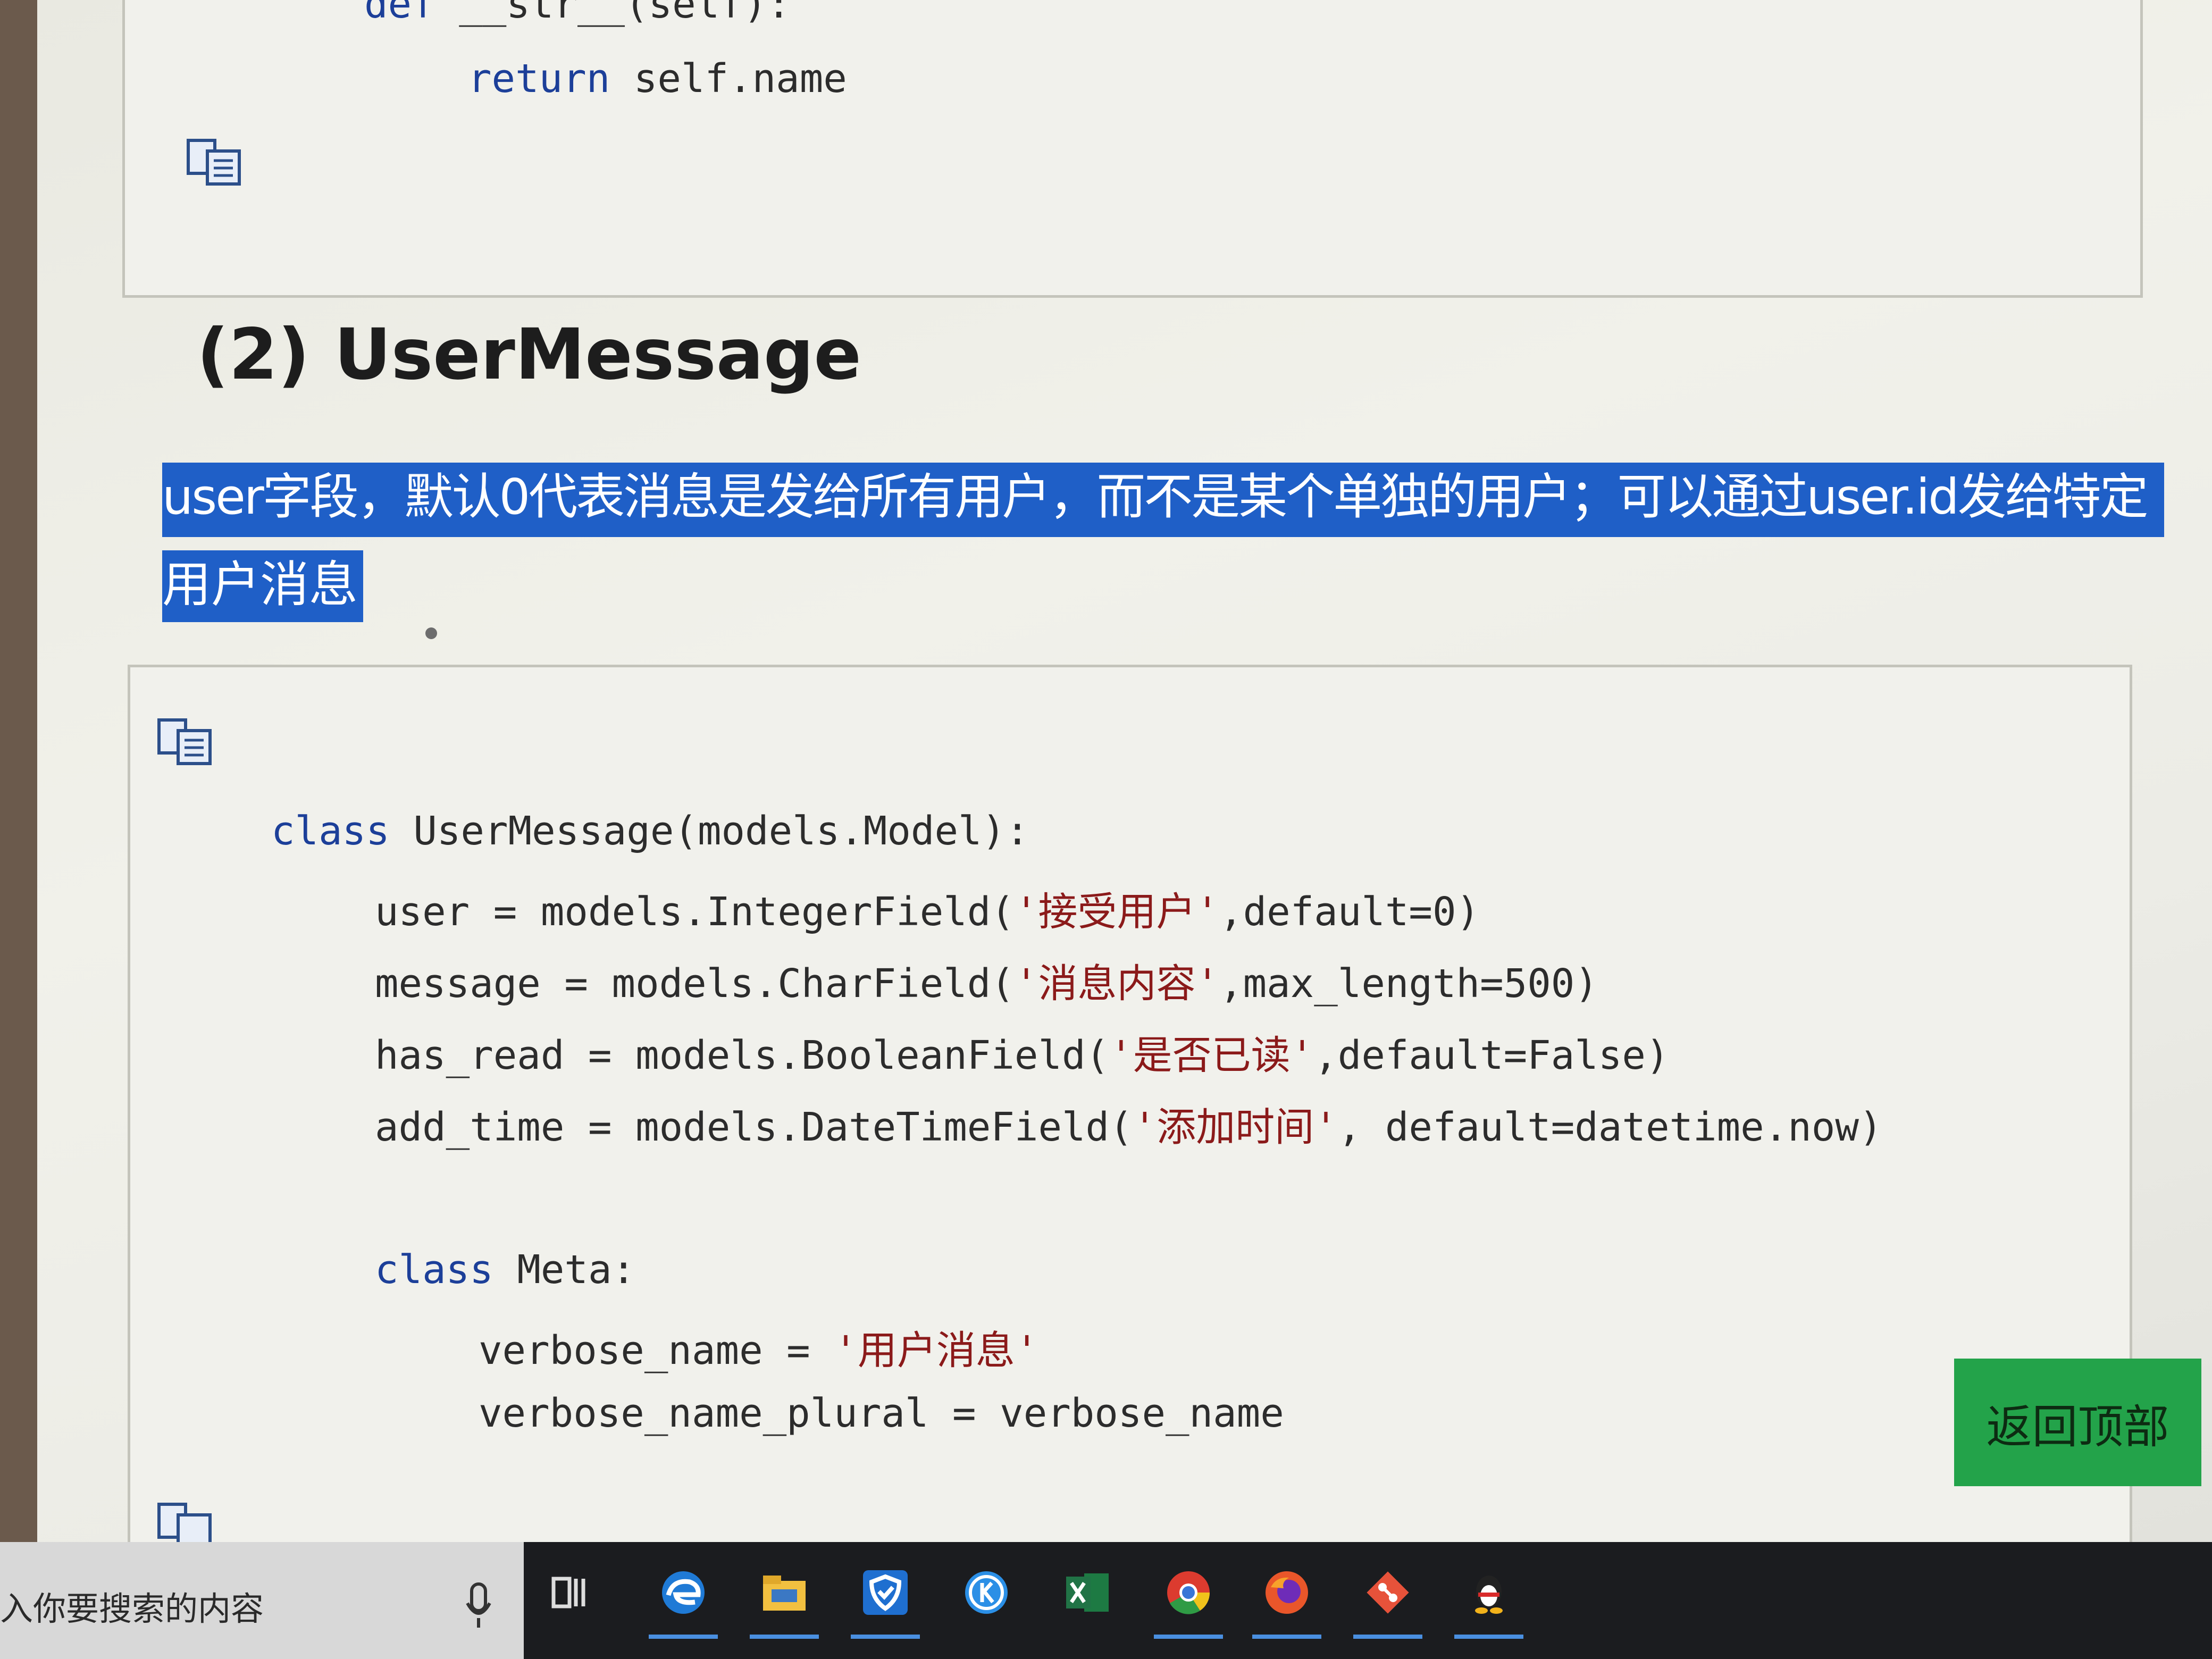 The width and height of the screenshot is (2212, 1659). Describe the element at coordinates (212, 1608) in the screenshot. I see `search-input` at that location.